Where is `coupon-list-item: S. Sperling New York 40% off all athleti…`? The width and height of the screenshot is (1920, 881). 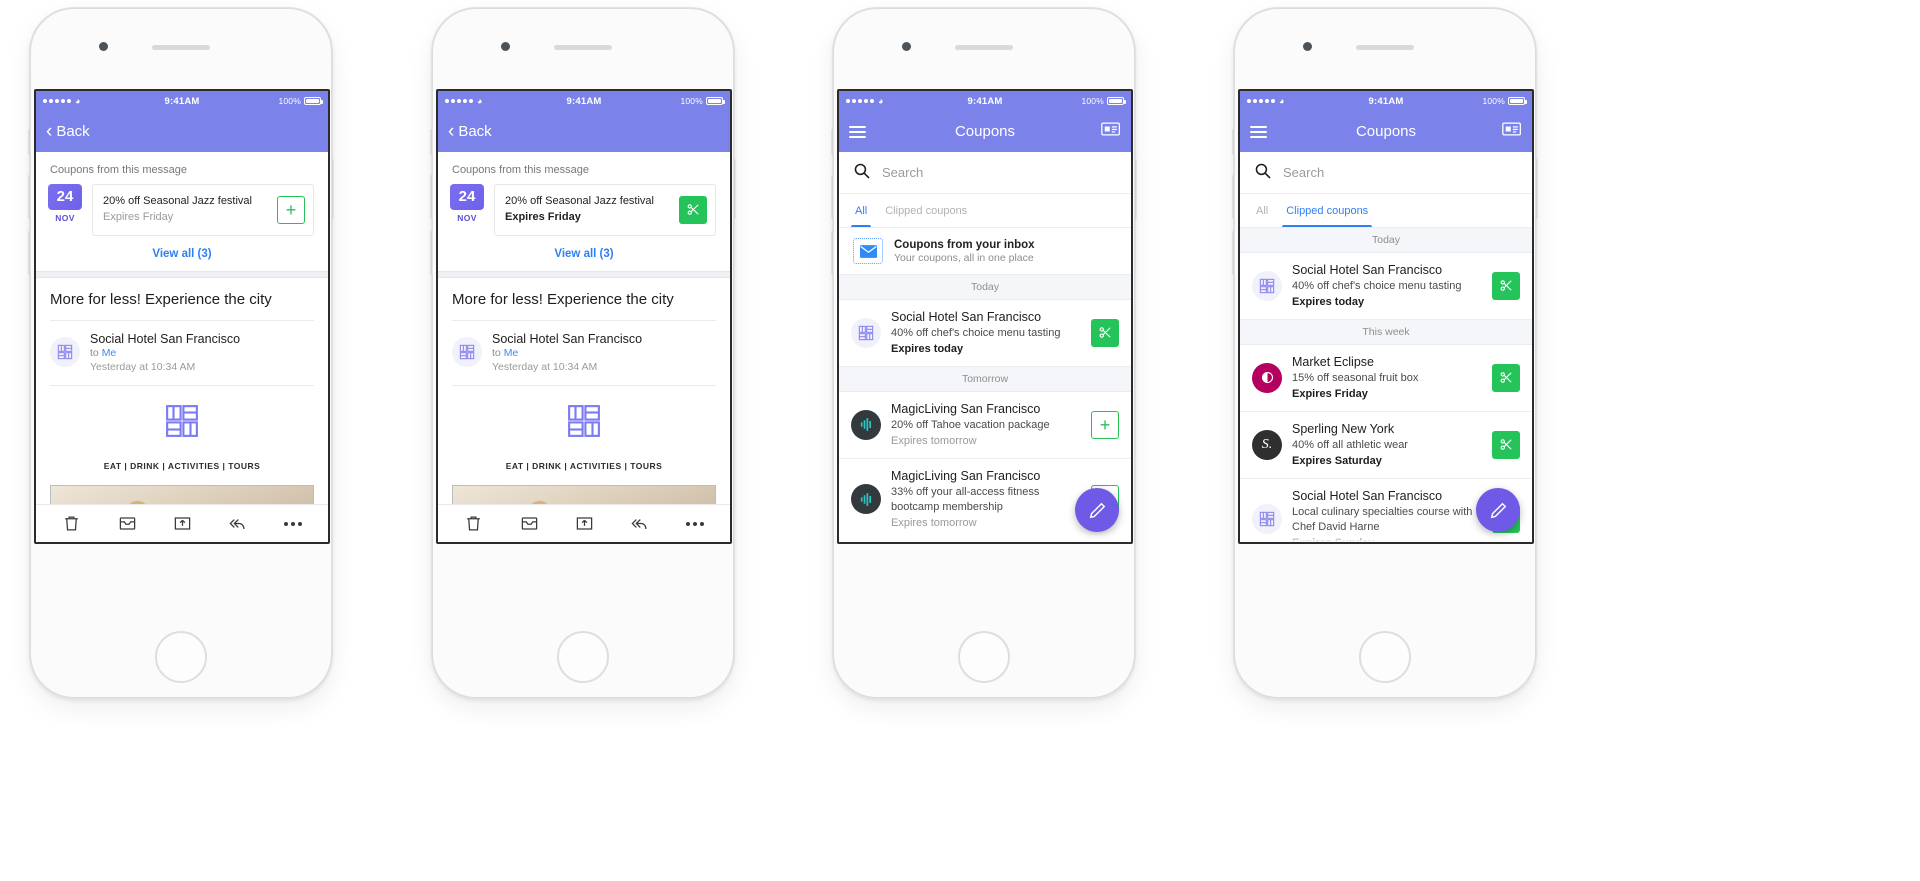 coupon-list-item: S. Sperling New York 40% off all athleti… is located at coordinates (1386, 445).